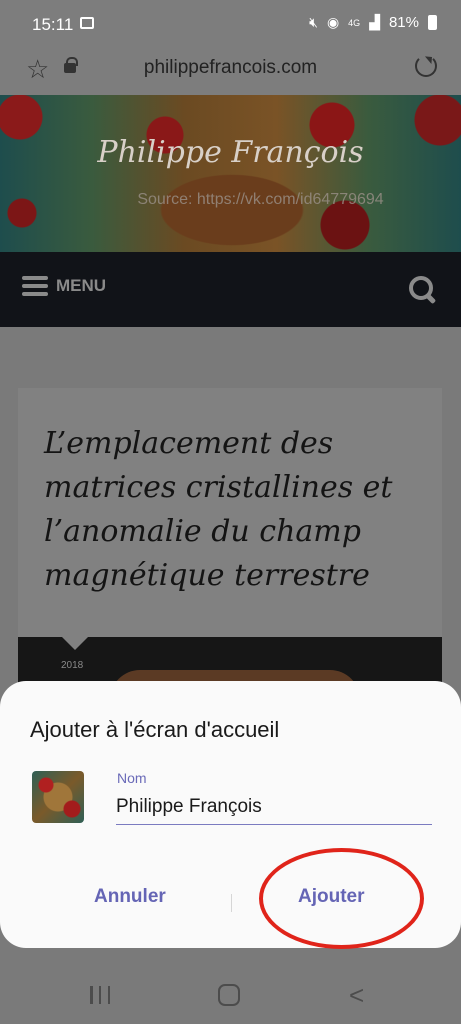 The image size is (461, 1024). Describe the element at coordinates (81, 285) in the screenshot. I see `menu-label: MENU` at that location.